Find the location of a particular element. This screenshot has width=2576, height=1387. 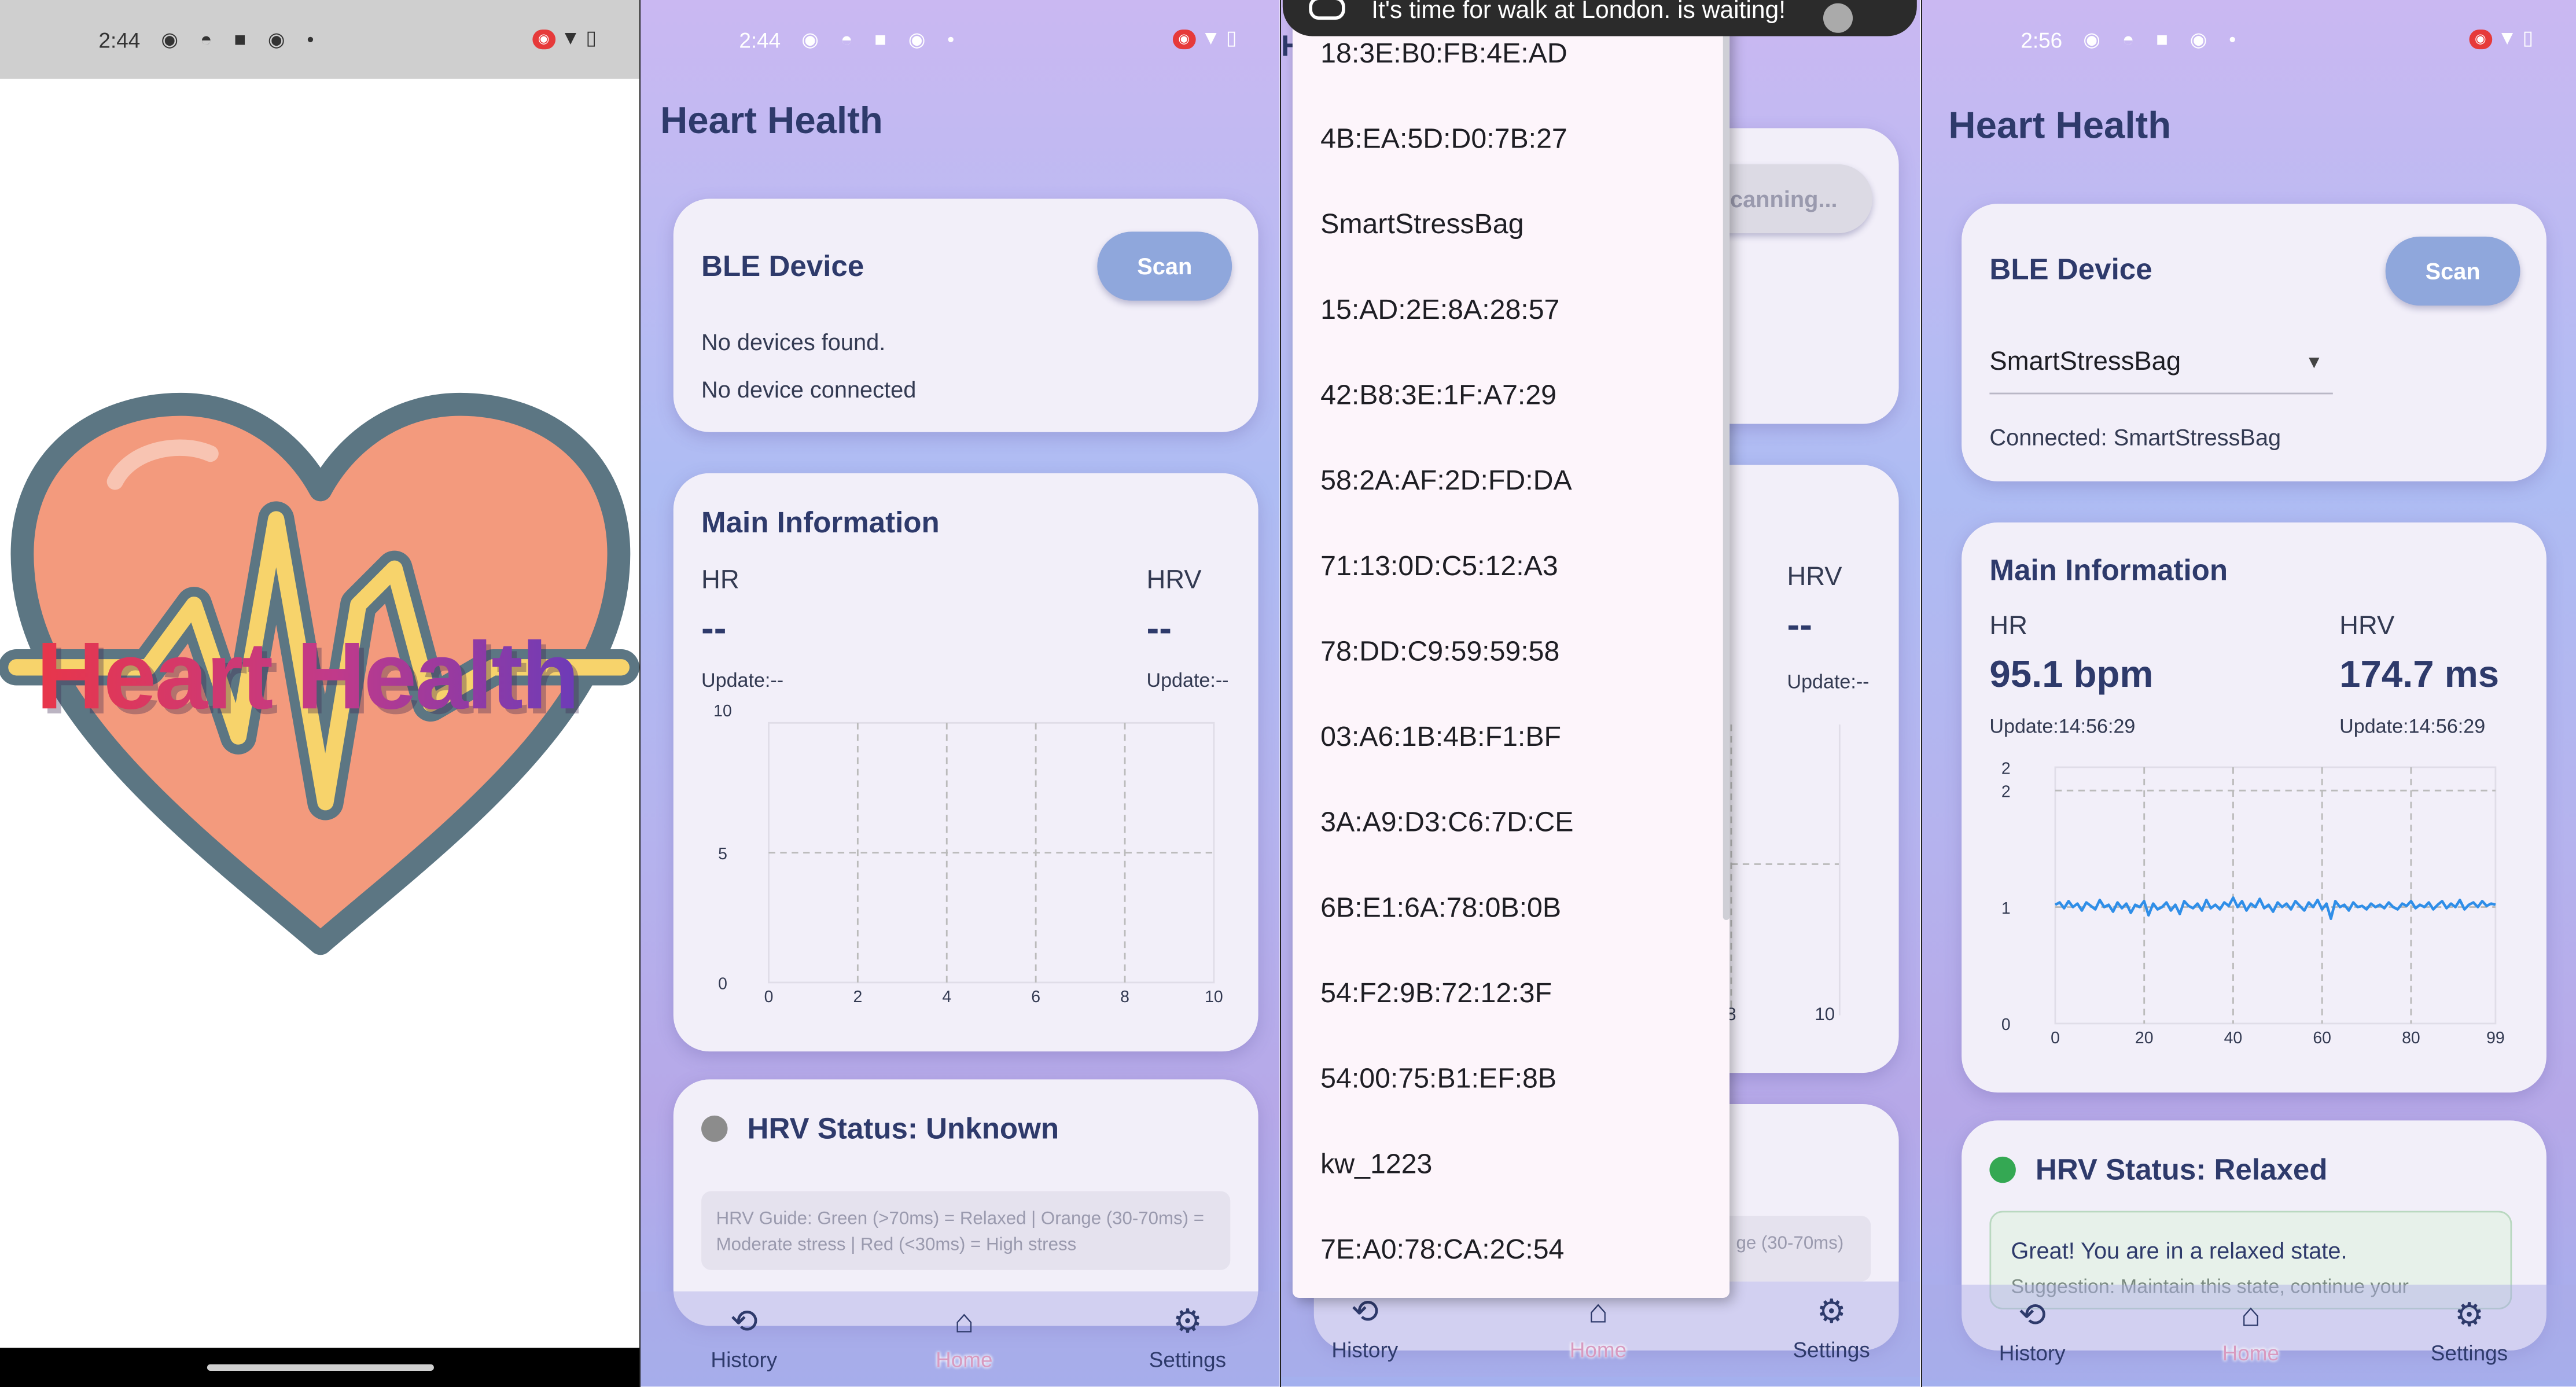

logo-text: Heart Health is located at coordinates (307, 676).